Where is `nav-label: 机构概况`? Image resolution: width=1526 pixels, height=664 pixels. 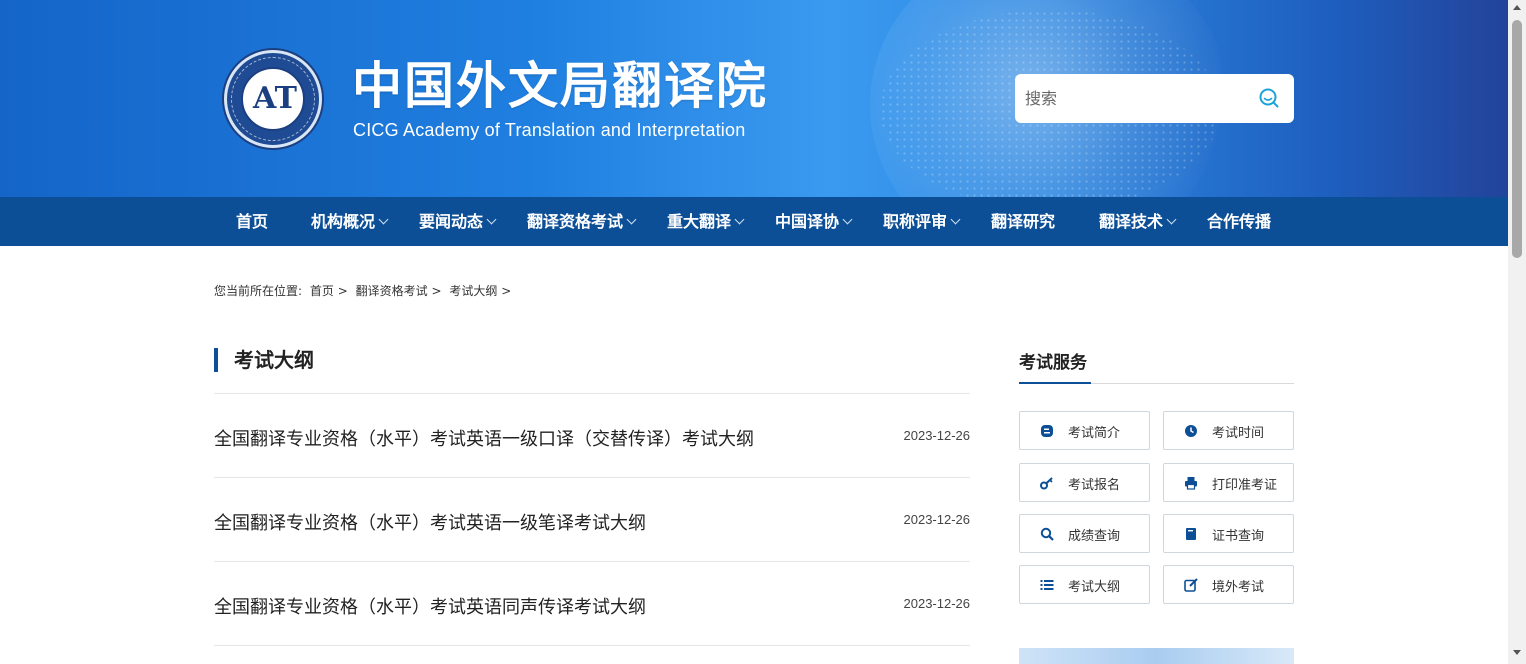
nav-label: 机构概况 is located at coordinates (343, 221).